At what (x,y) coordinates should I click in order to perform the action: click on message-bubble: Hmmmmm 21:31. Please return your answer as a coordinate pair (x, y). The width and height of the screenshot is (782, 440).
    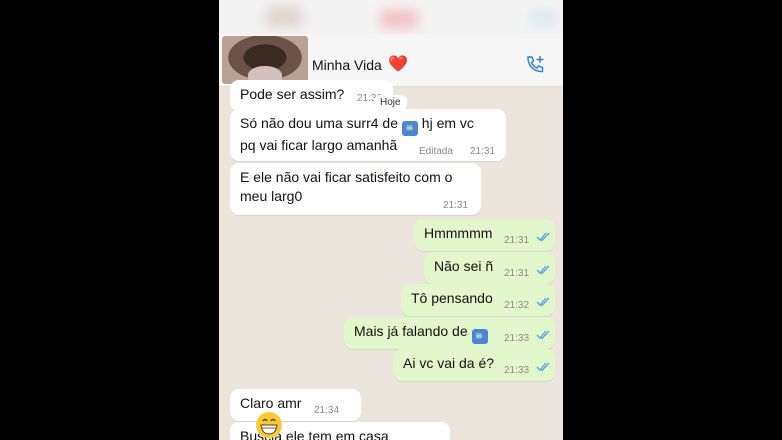
    Looking at the image, I should click on (484, 235).